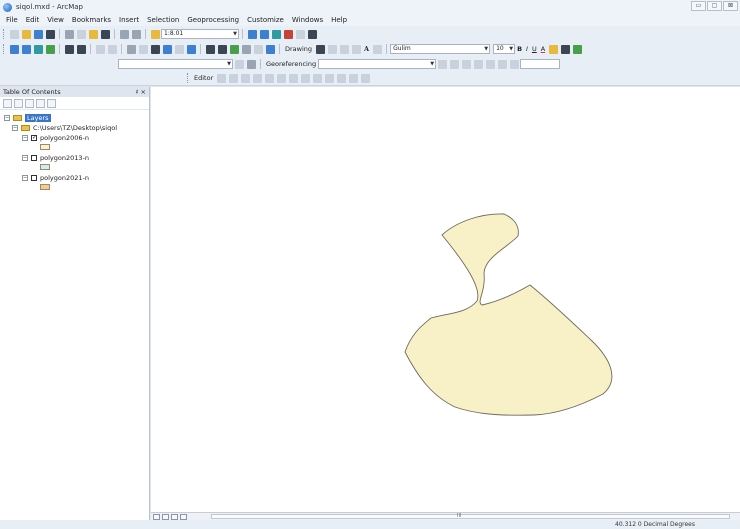 The width and height of the screenshot is (740, 529). Describe the element at coordinates (34, 138) in the screenshot. I see `layer-visibility-checkbox: ✓` at that location.